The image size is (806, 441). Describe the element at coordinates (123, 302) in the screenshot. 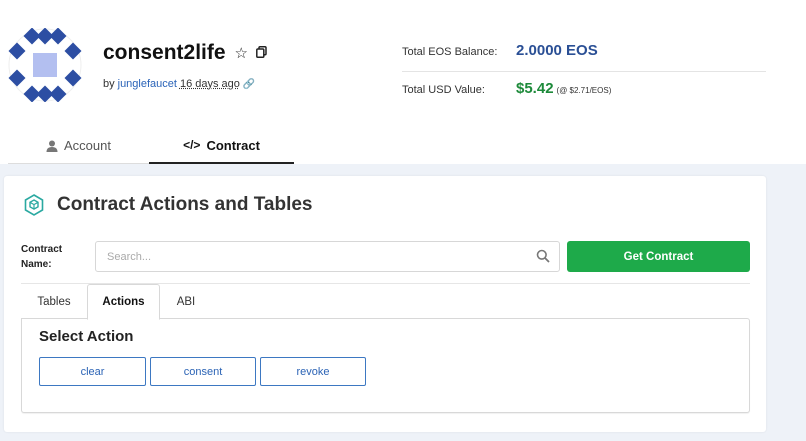

I see `tab-actions: Actions` at that location.